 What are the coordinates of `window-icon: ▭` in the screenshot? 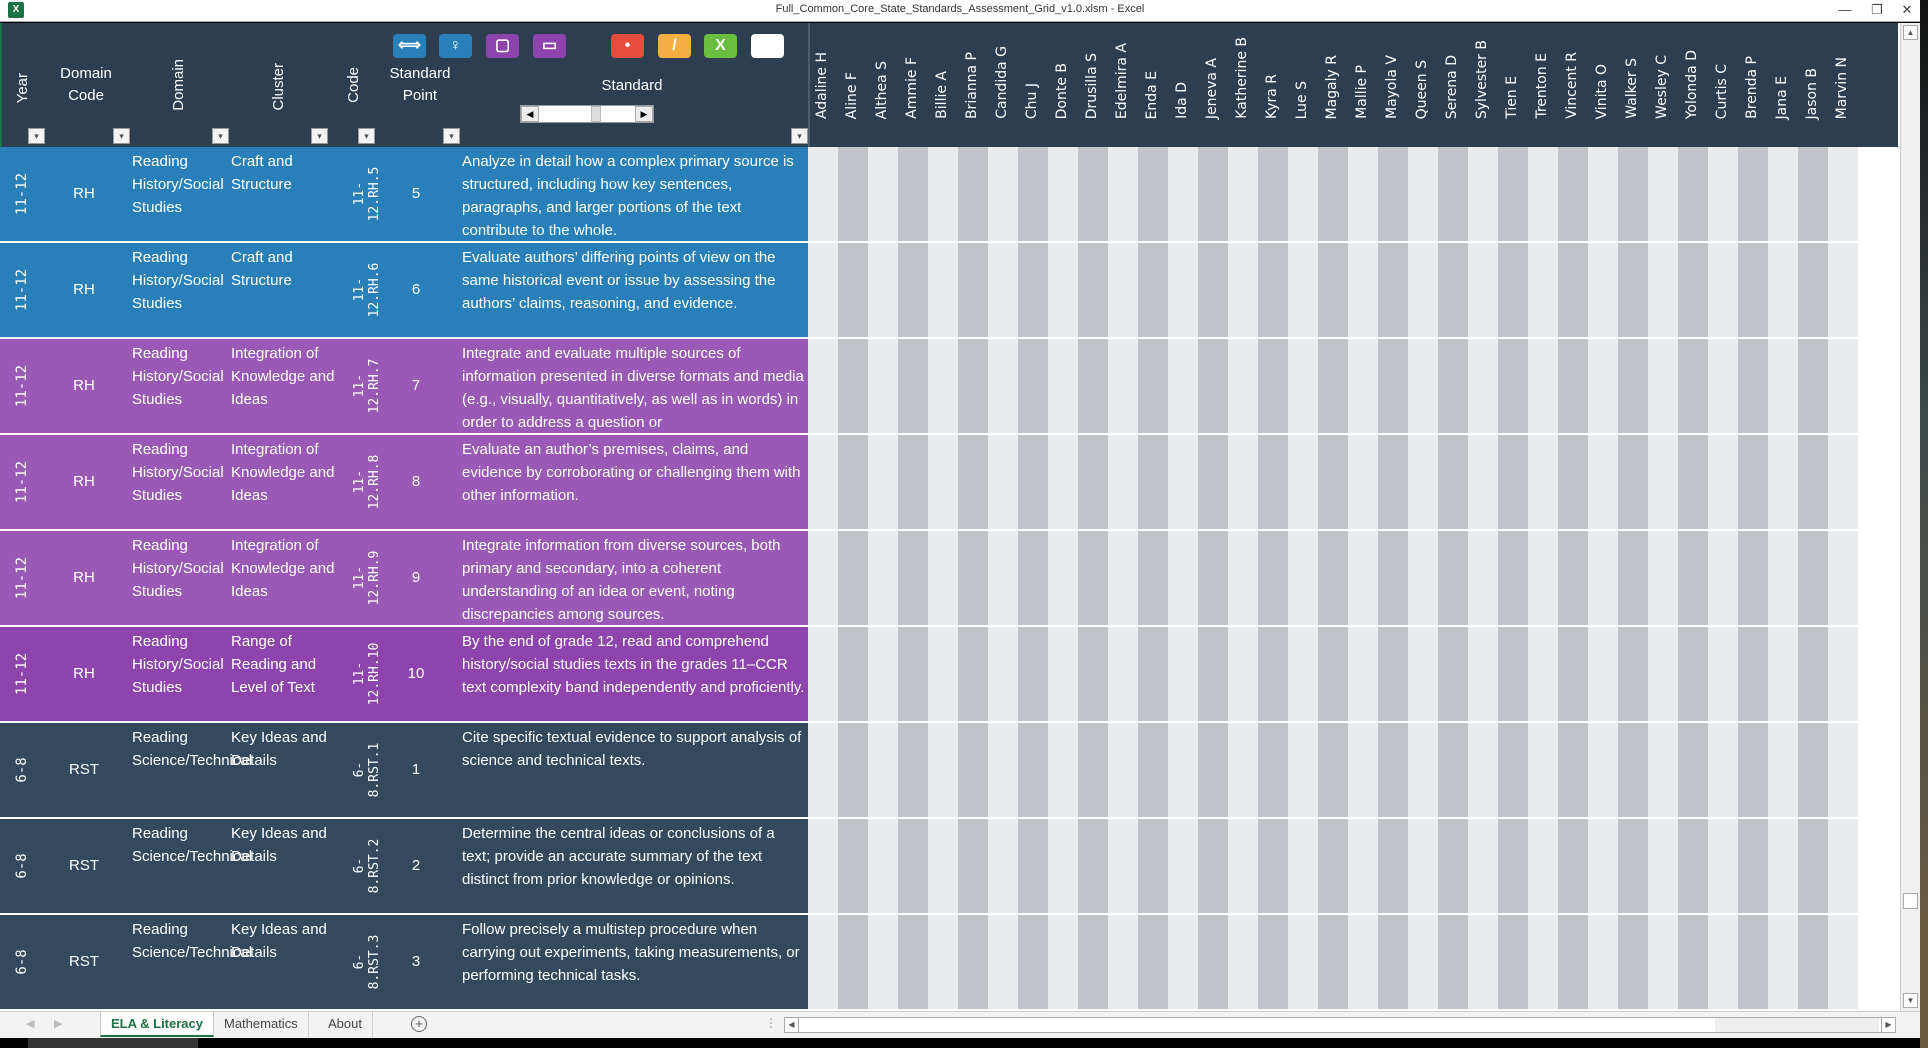 It's located at (549, 46).